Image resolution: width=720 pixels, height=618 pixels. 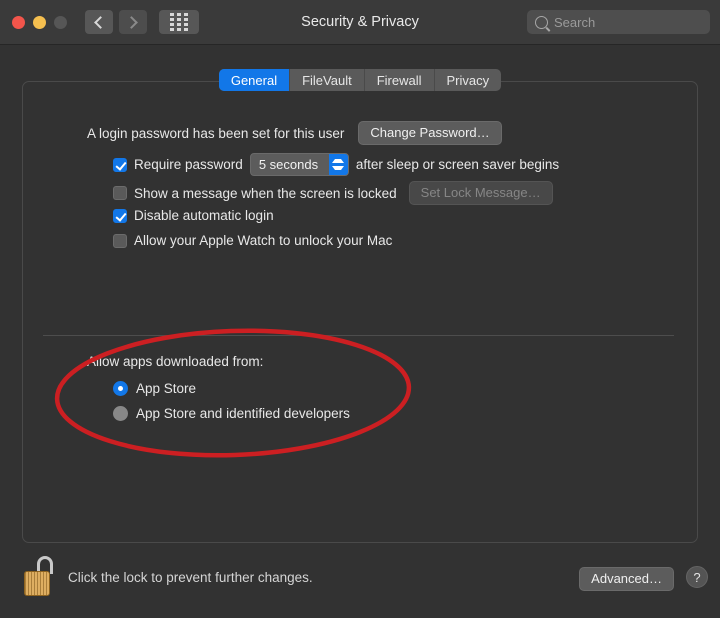 I want to click on app-store-radio, so click(x=120, y=388).